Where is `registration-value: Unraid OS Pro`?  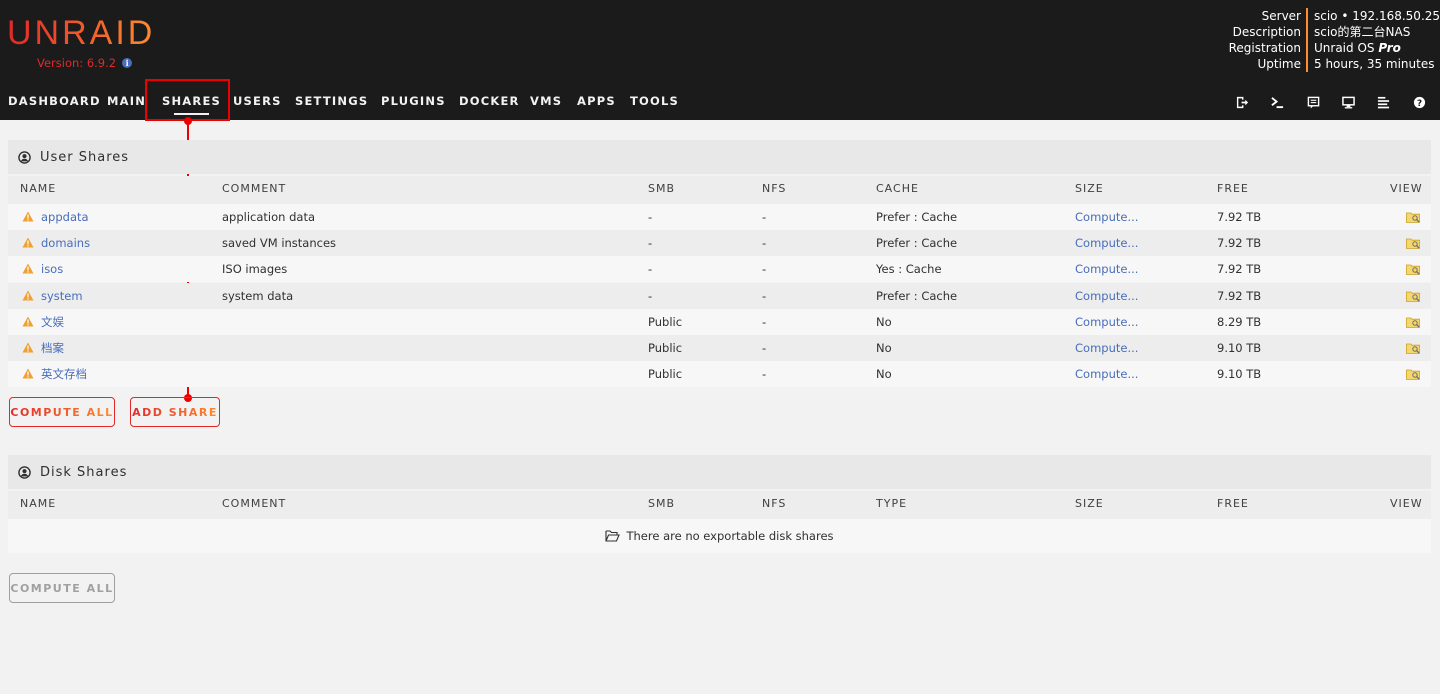
registration-value: Unraid OS Pro is located at coordinates (1377, 48).